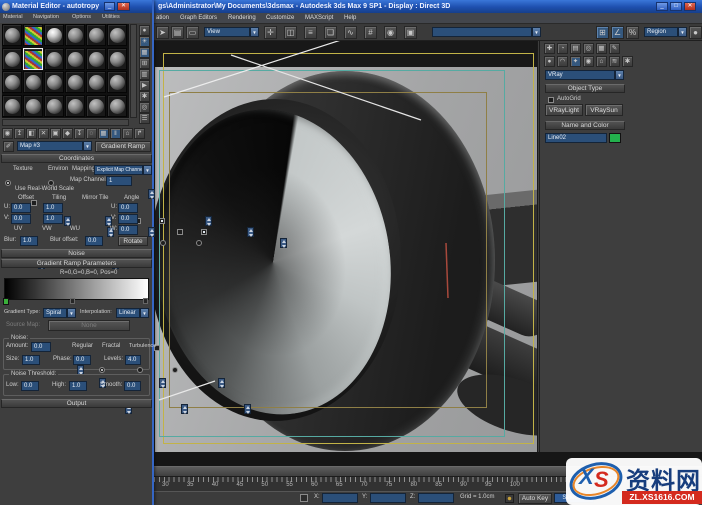  What do you see at coordinates (604, 110) in the screenshot?
I see `vraysun-button: VRaySun` at bounding box center [604, 110].